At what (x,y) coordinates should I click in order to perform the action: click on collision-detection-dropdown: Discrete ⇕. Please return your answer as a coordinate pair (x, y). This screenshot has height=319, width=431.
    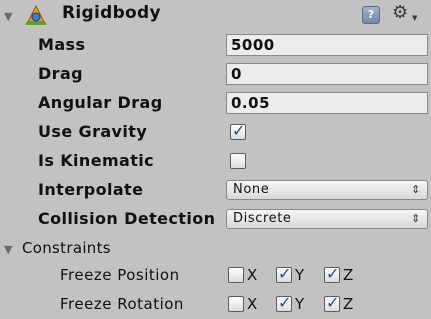
    Looking at the image, I should click on (327, 219).